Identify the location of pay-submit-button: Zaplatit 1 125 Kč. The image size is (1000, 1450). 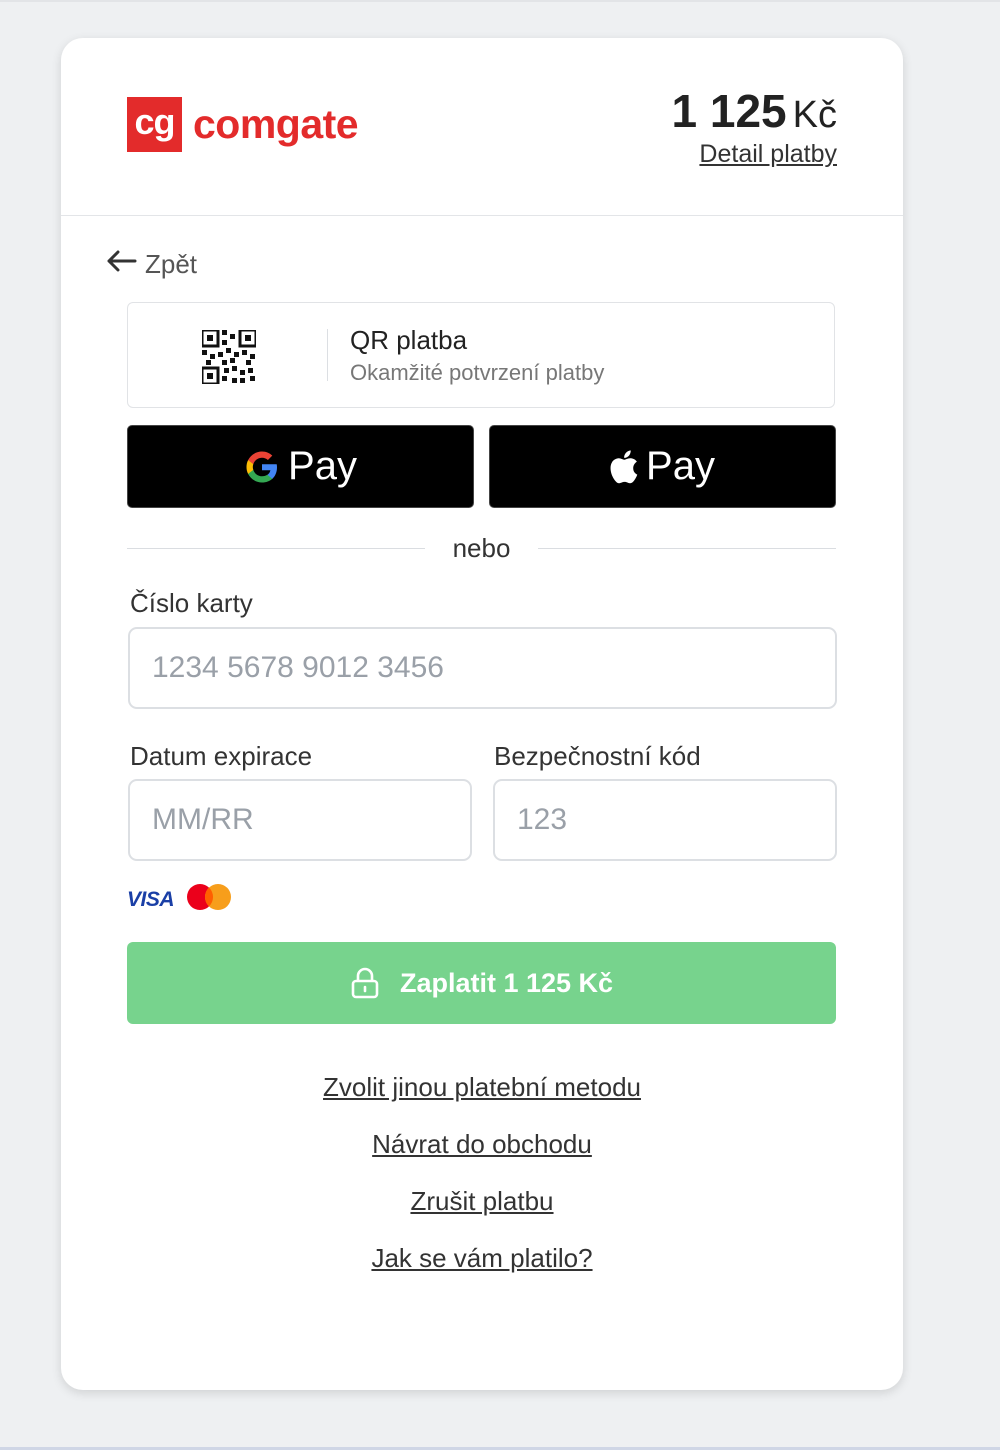
(481, 983).